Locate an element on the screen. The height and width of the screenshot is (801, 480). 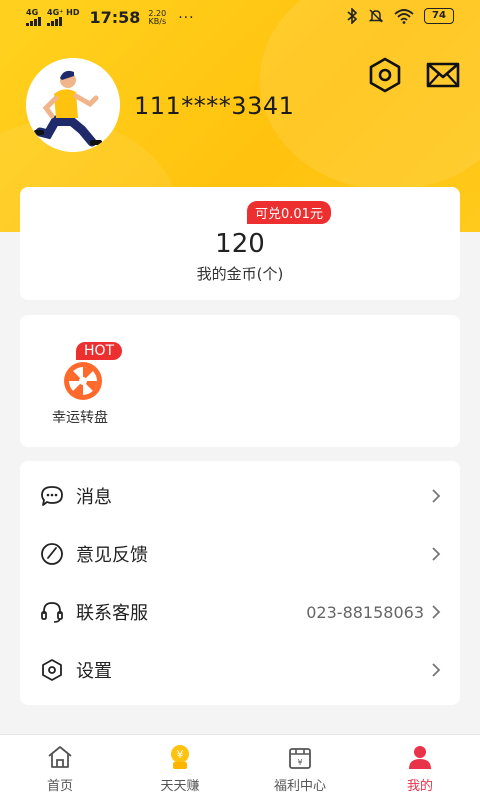
home-icon is located at coordinates (60, 757).